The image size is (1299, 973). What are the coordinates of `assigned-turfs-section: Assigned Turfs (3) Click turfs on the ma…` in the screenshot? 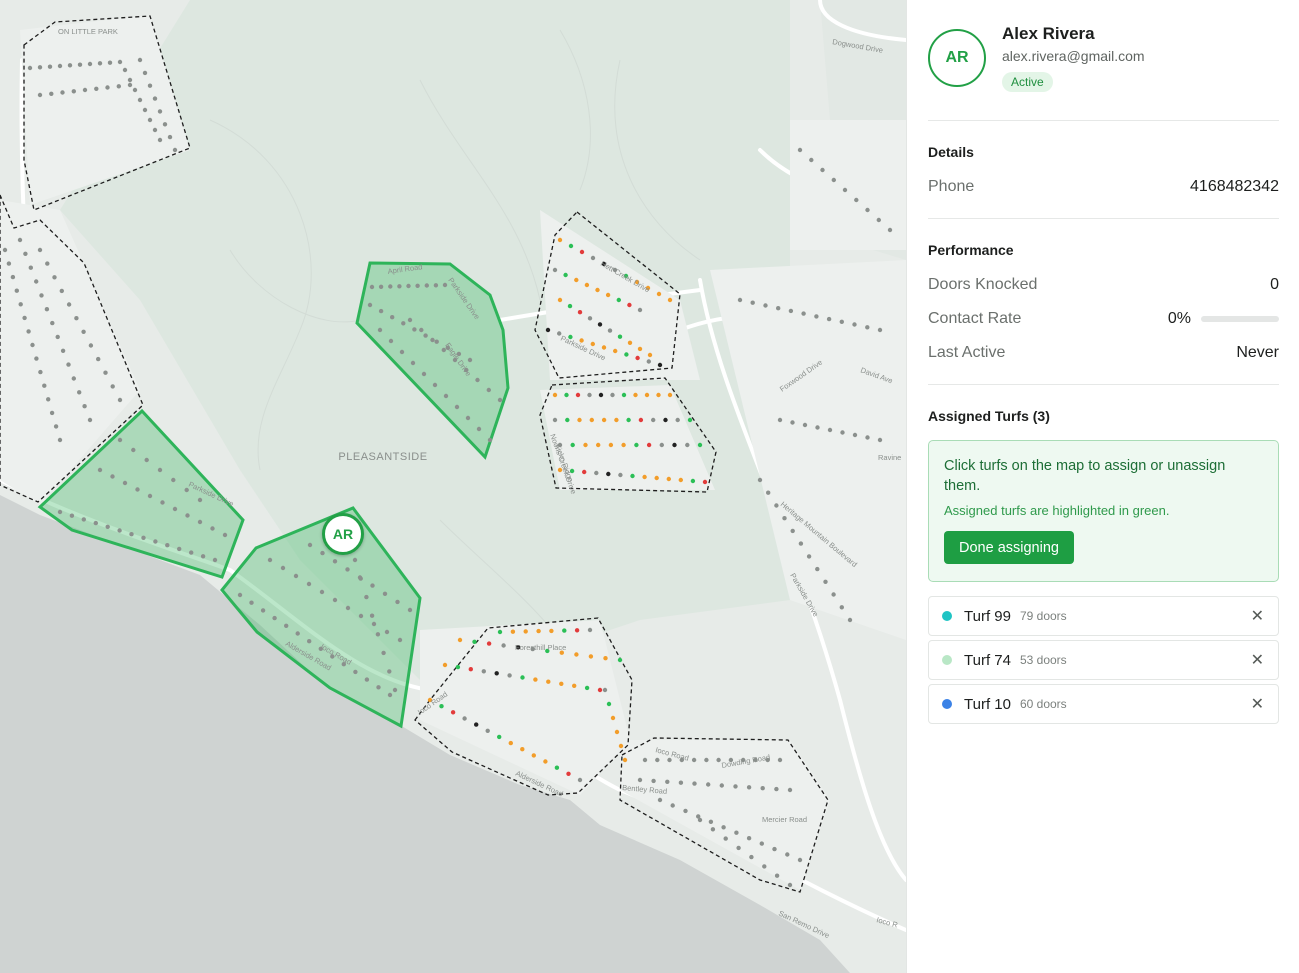 It's located at (1103, 554).